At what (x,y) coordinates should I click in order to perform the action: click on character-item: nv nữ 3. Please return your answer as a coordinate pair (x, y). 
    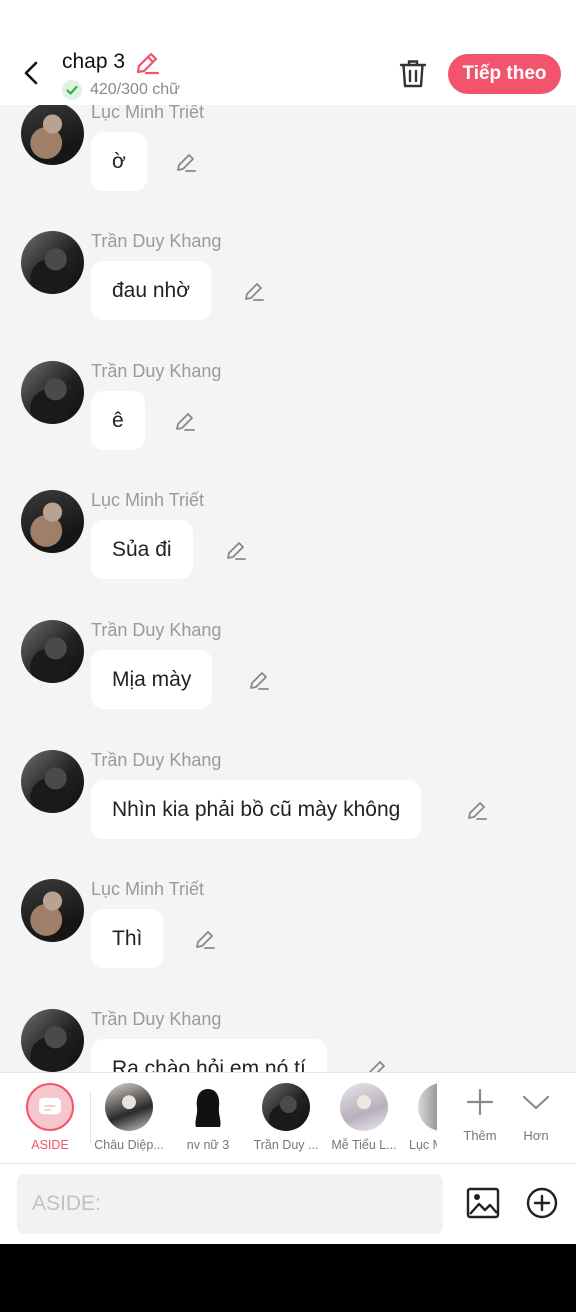
    Looking at the image, I should click on (208, 1117).